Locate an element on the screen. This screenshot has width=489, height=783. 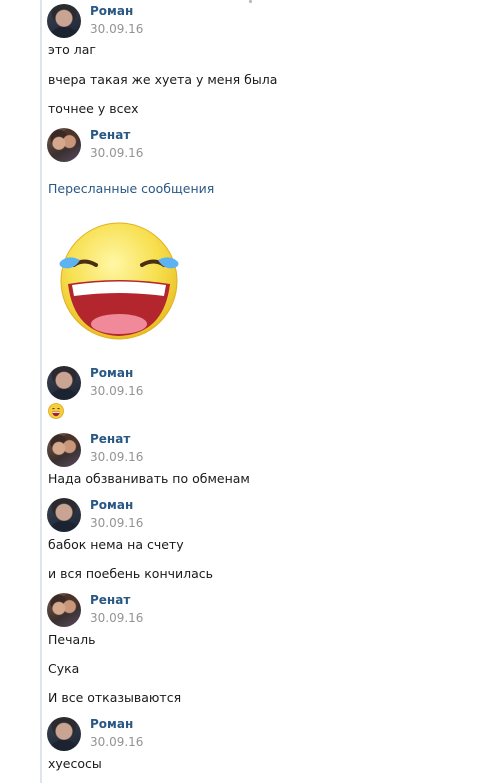
thread-left-border is located at coordinates (41, 391).